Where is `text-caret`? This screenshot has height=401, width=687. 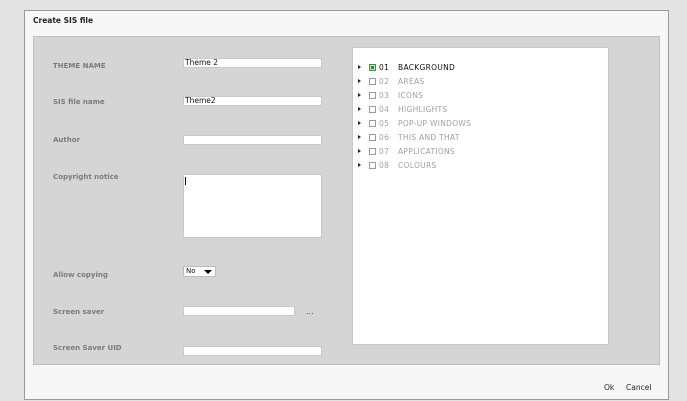 text-caret is located at coordinates (185, 181).